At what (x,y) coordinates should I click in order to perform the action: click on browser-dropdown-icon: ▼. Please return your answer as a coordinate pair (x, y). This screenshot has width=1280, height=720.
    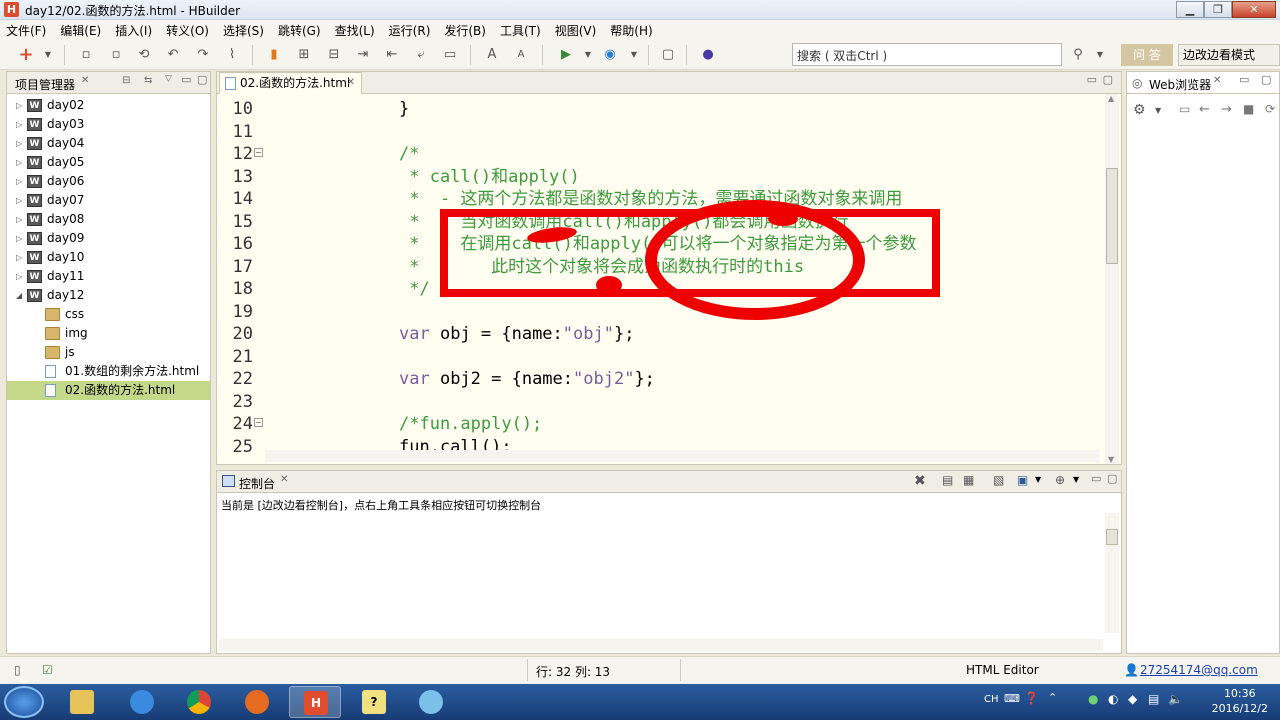
    Looking at the image, I should click on (634, 55).